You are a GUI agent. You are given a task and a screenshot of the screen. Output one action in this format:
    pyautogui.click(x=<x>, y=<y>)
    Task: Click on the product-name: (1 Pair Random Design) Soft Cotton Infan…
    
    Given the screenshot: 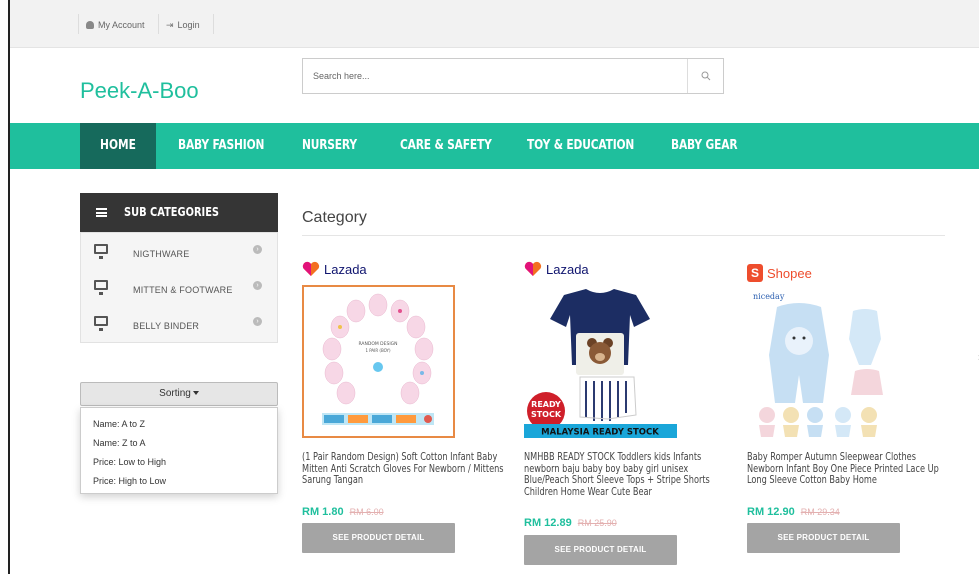 What is the action you would take?
    pyautogui.click(x=404, y=469)
    